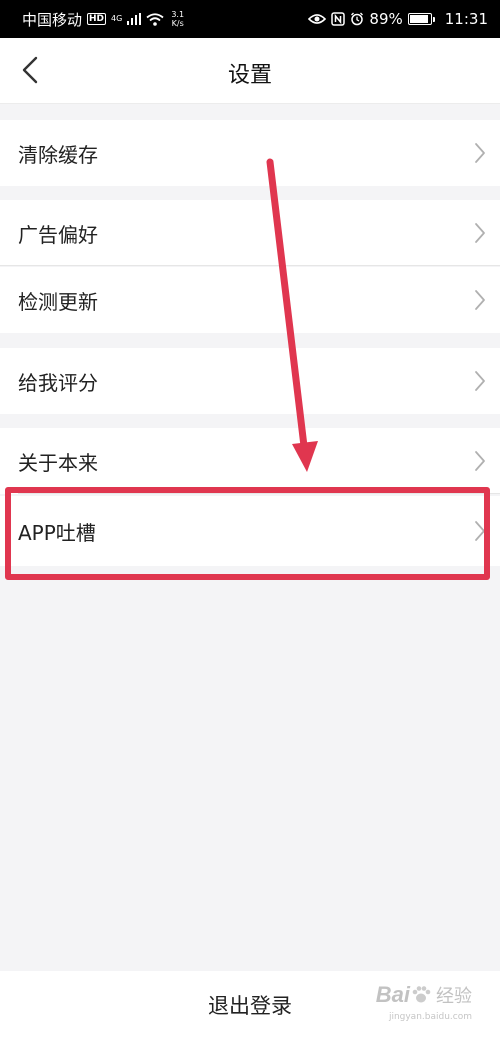 The height and width of the screenshot is (1038, 500). I want to click on network-speed-unit: K/s, so click(177, 23).